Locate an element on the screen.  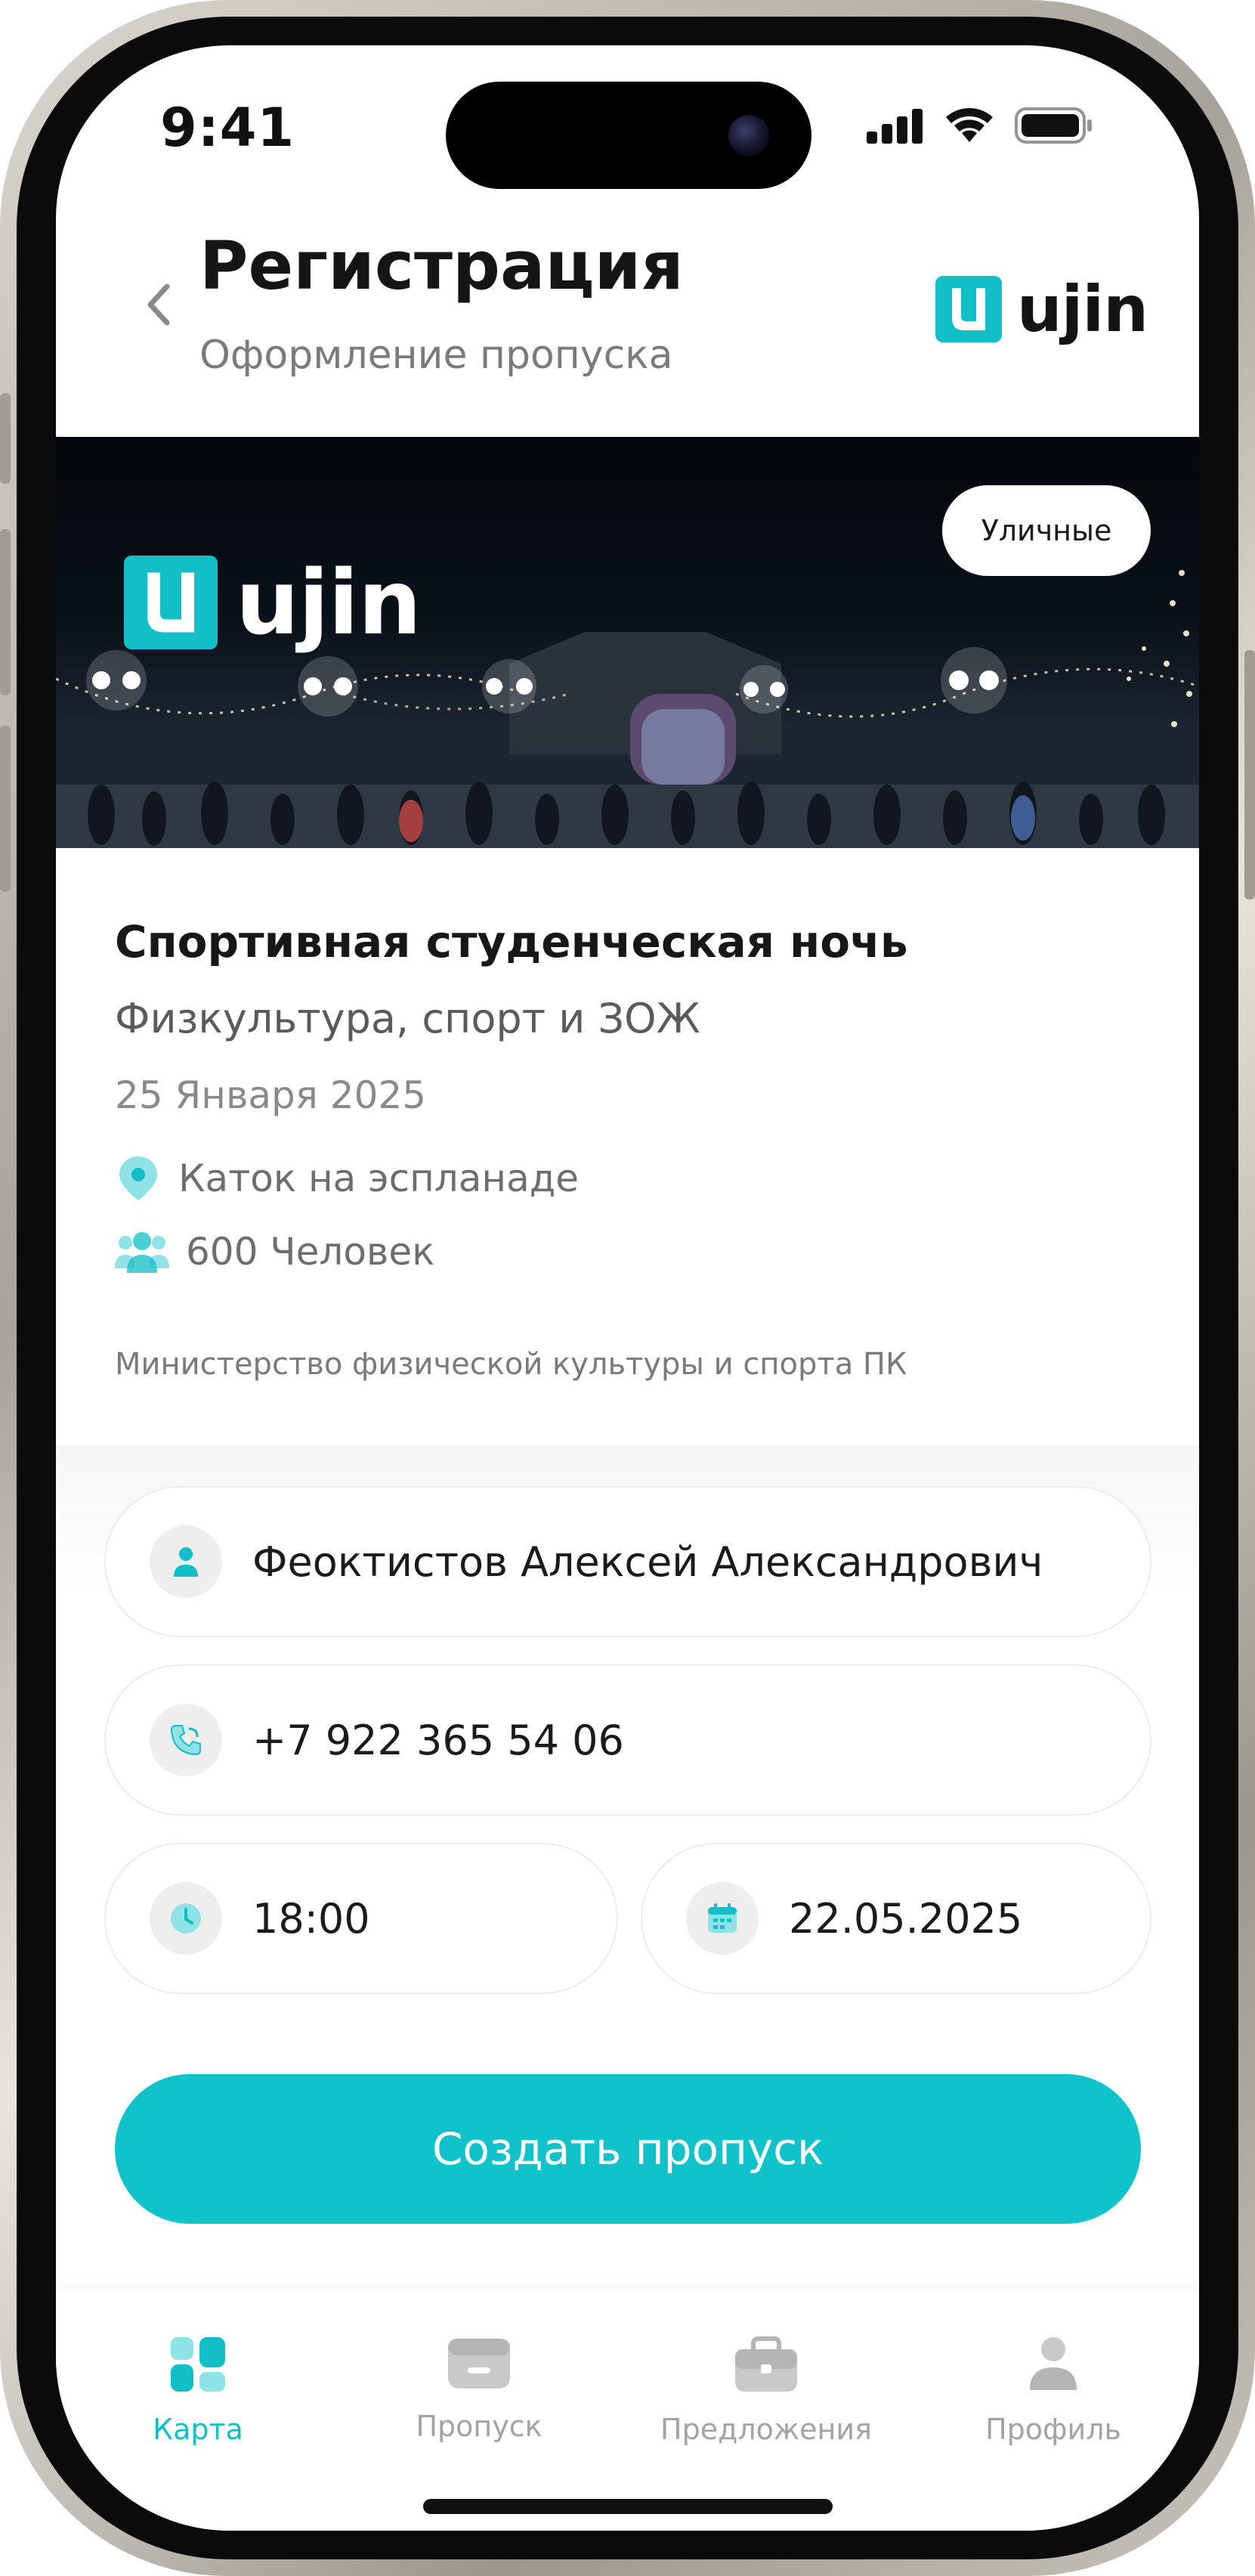
date-field: 22.05.2025 is located at coordinates (896, 1919).